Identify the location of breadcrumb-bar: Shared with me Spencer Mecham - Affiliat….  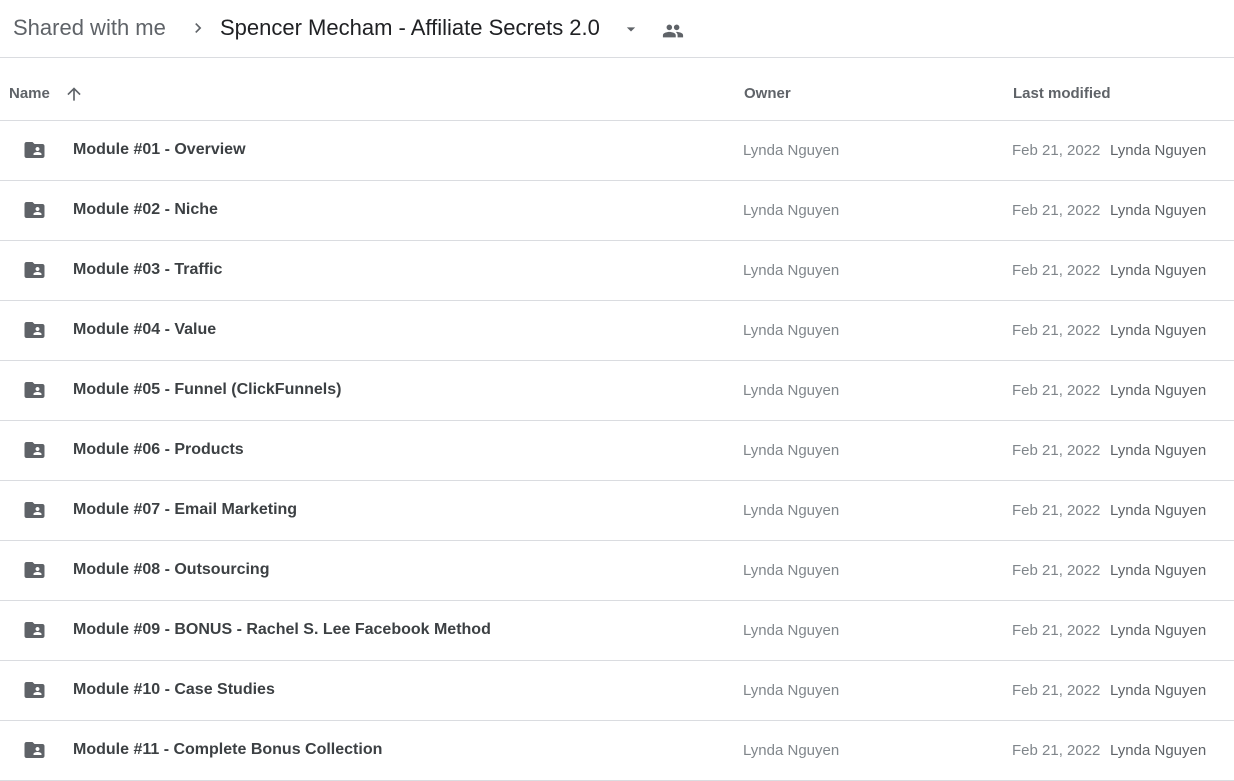
(617, 29).